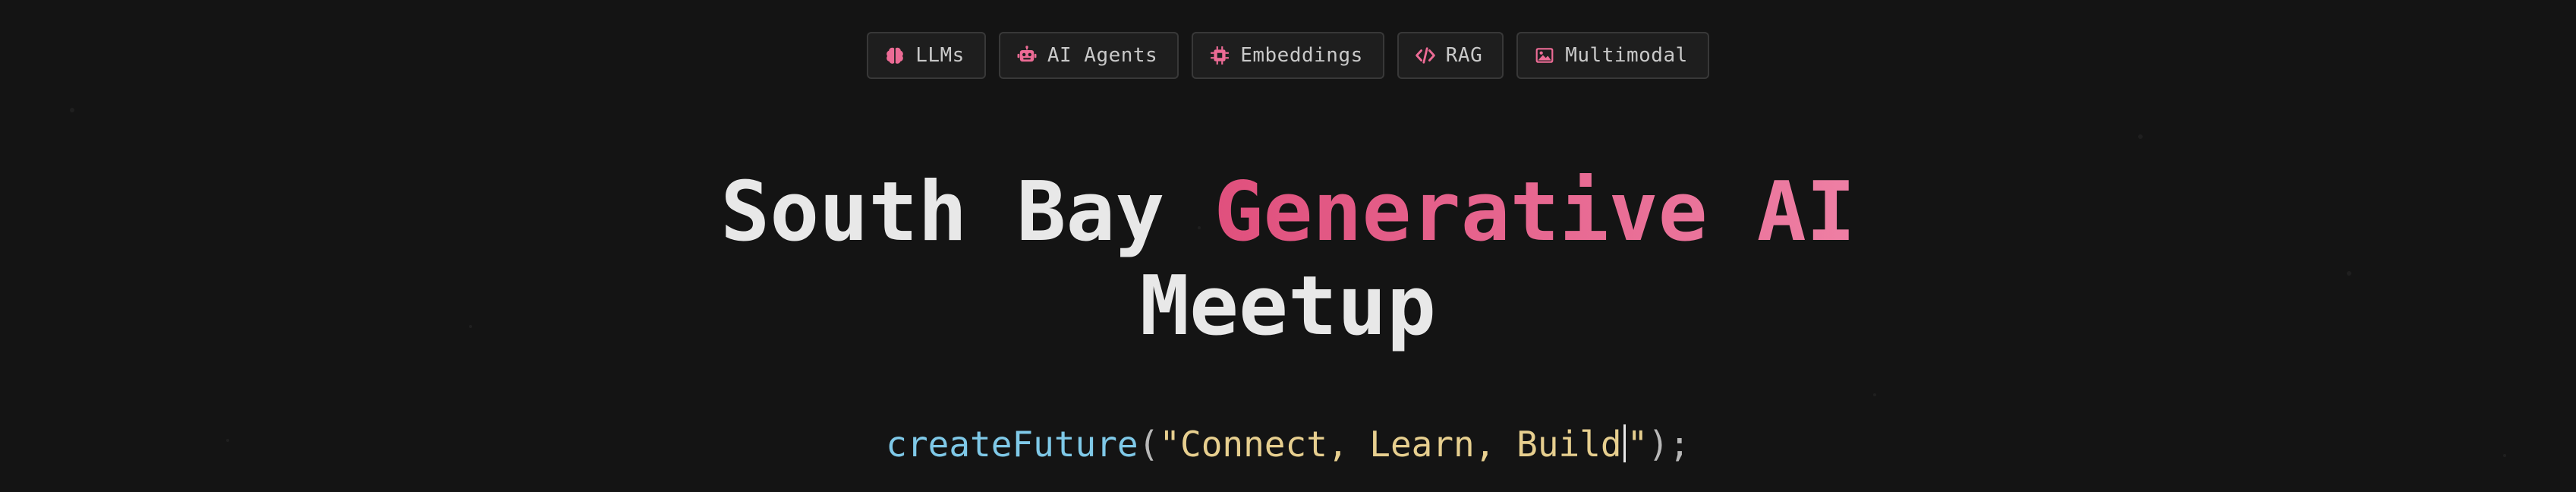 This screenshot has height=492, width=2576. What do you see at coordinates (1626, 55) in the screenshot?
I see `tag-label: Multimodal` at bounding box center [1626, 55].